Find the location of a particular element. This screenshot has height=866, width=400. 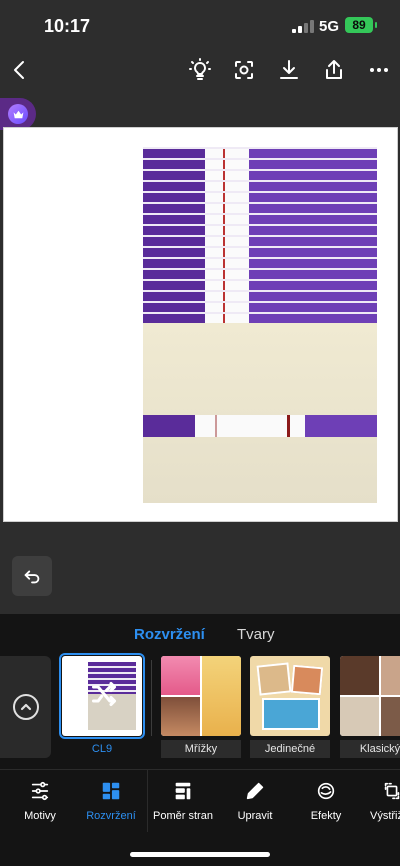

layout-label-classic: Klasický is located at coordinates (370, 749).